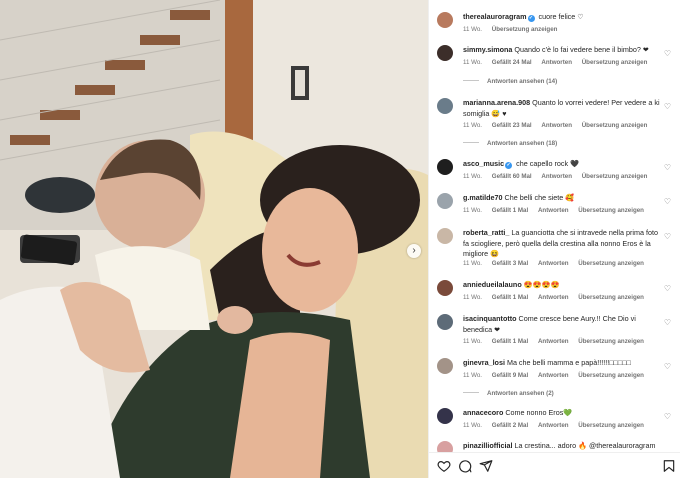 This screenshot has height=478, width=680. Describe the element at coordinates (512, 176) in the screenshot. I see `comment-likes: Gefällt 60 Mal` at that location.